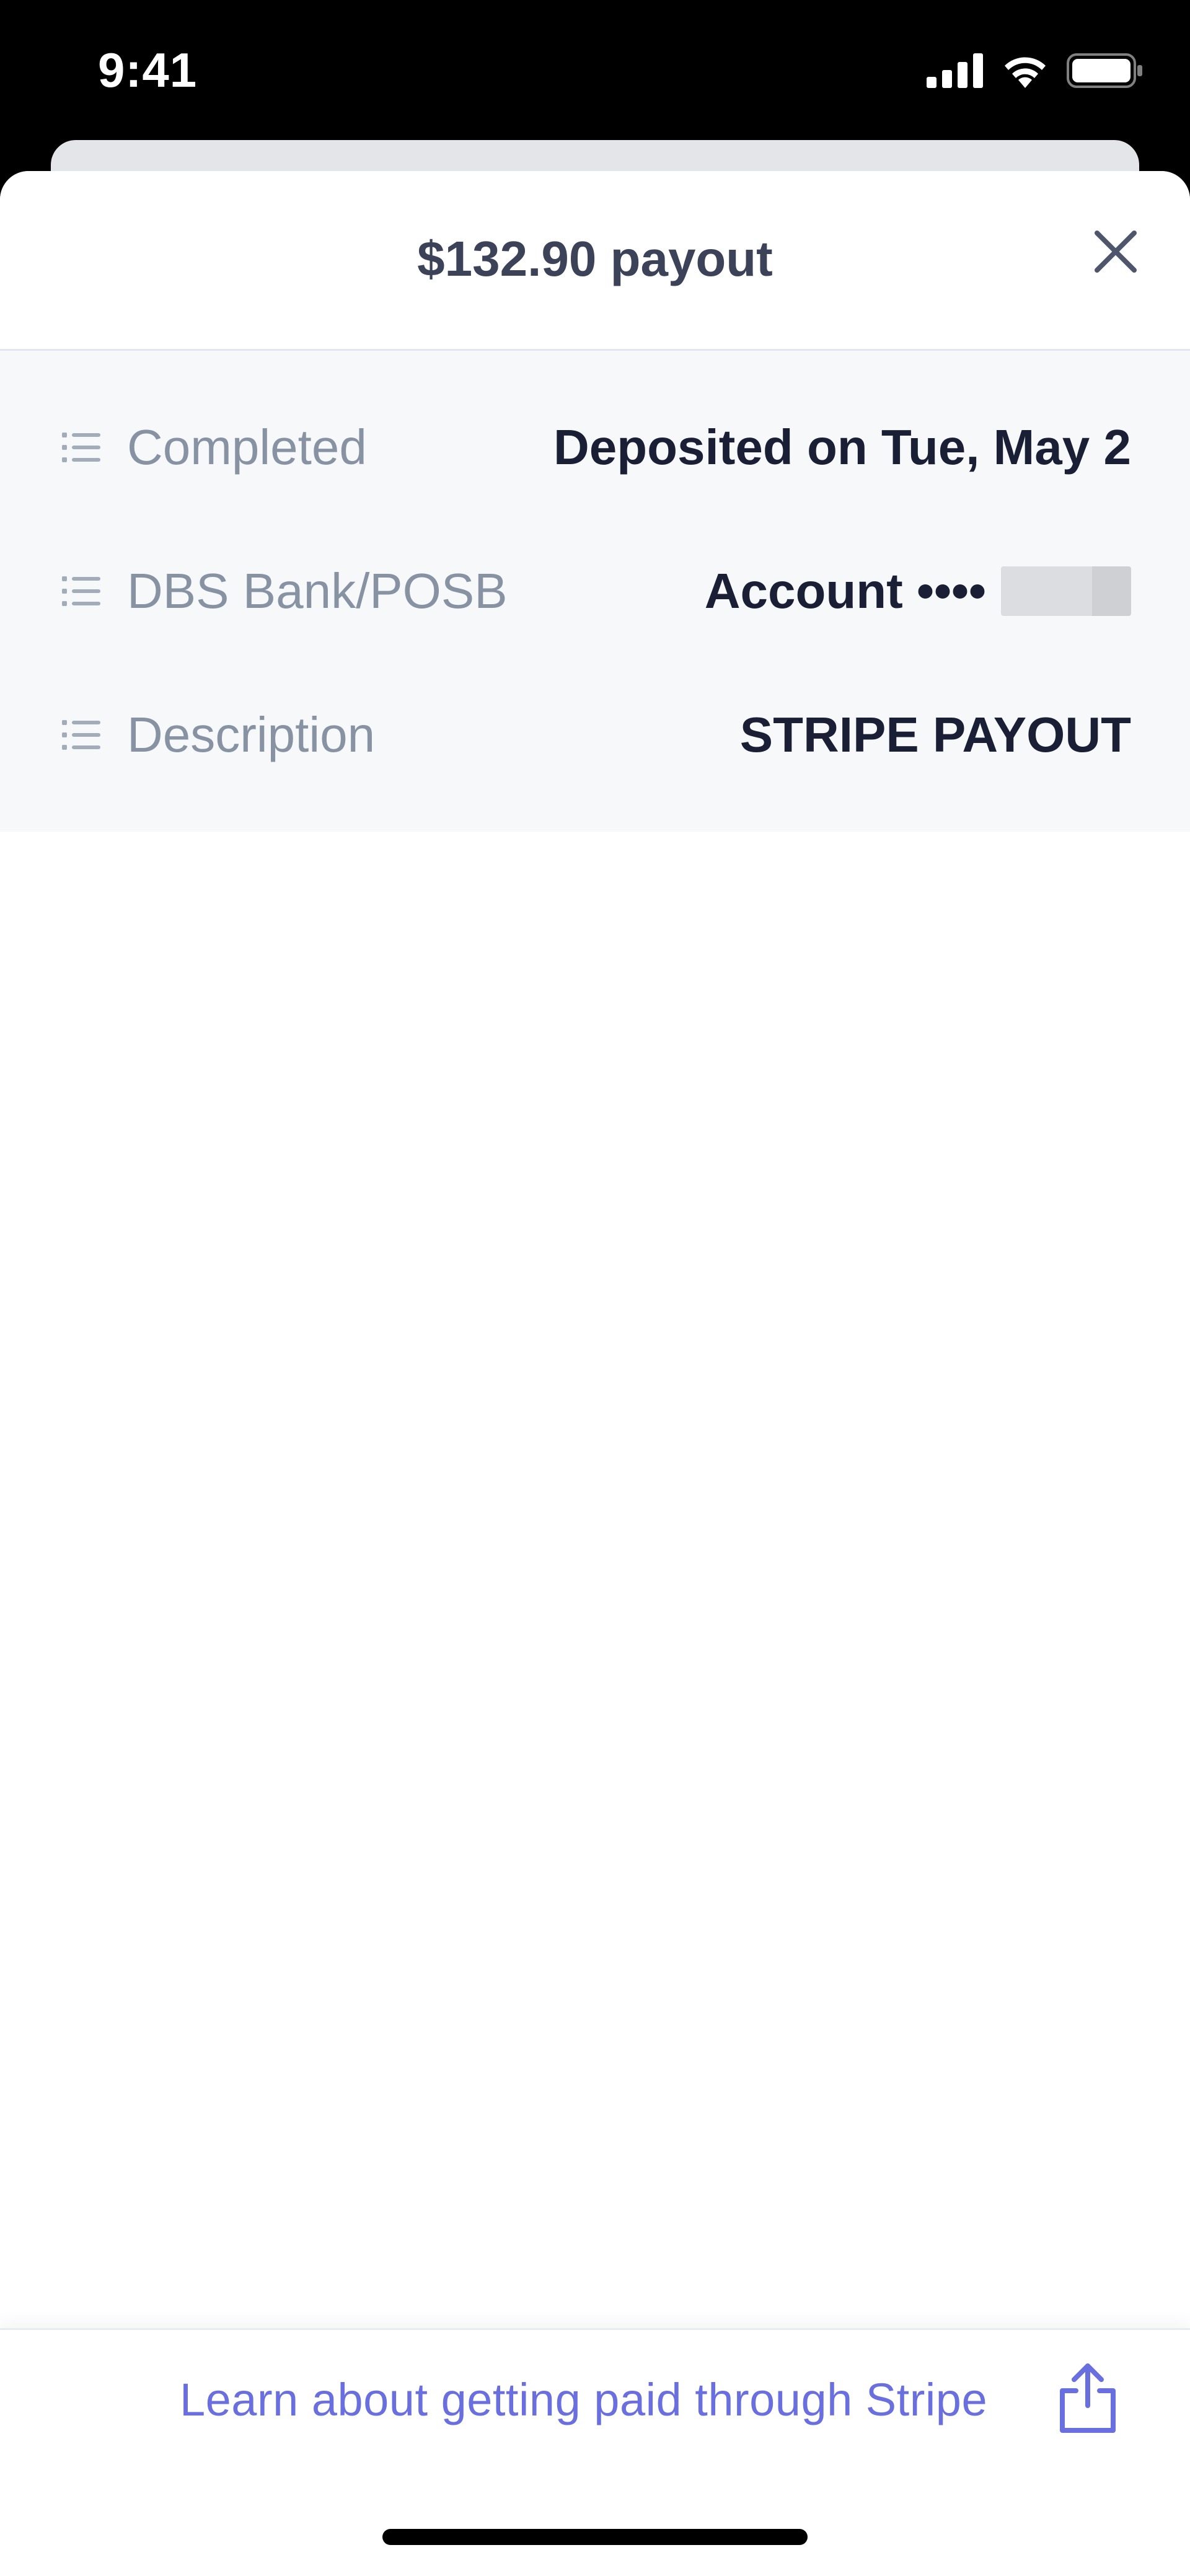  I want to click on close-icon, so click(1115, 253).